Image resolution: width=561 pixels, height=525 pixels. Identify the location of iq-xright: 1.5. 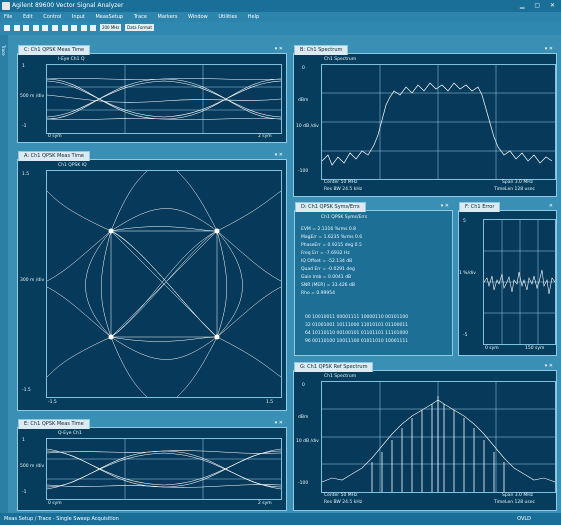
(270, 402).